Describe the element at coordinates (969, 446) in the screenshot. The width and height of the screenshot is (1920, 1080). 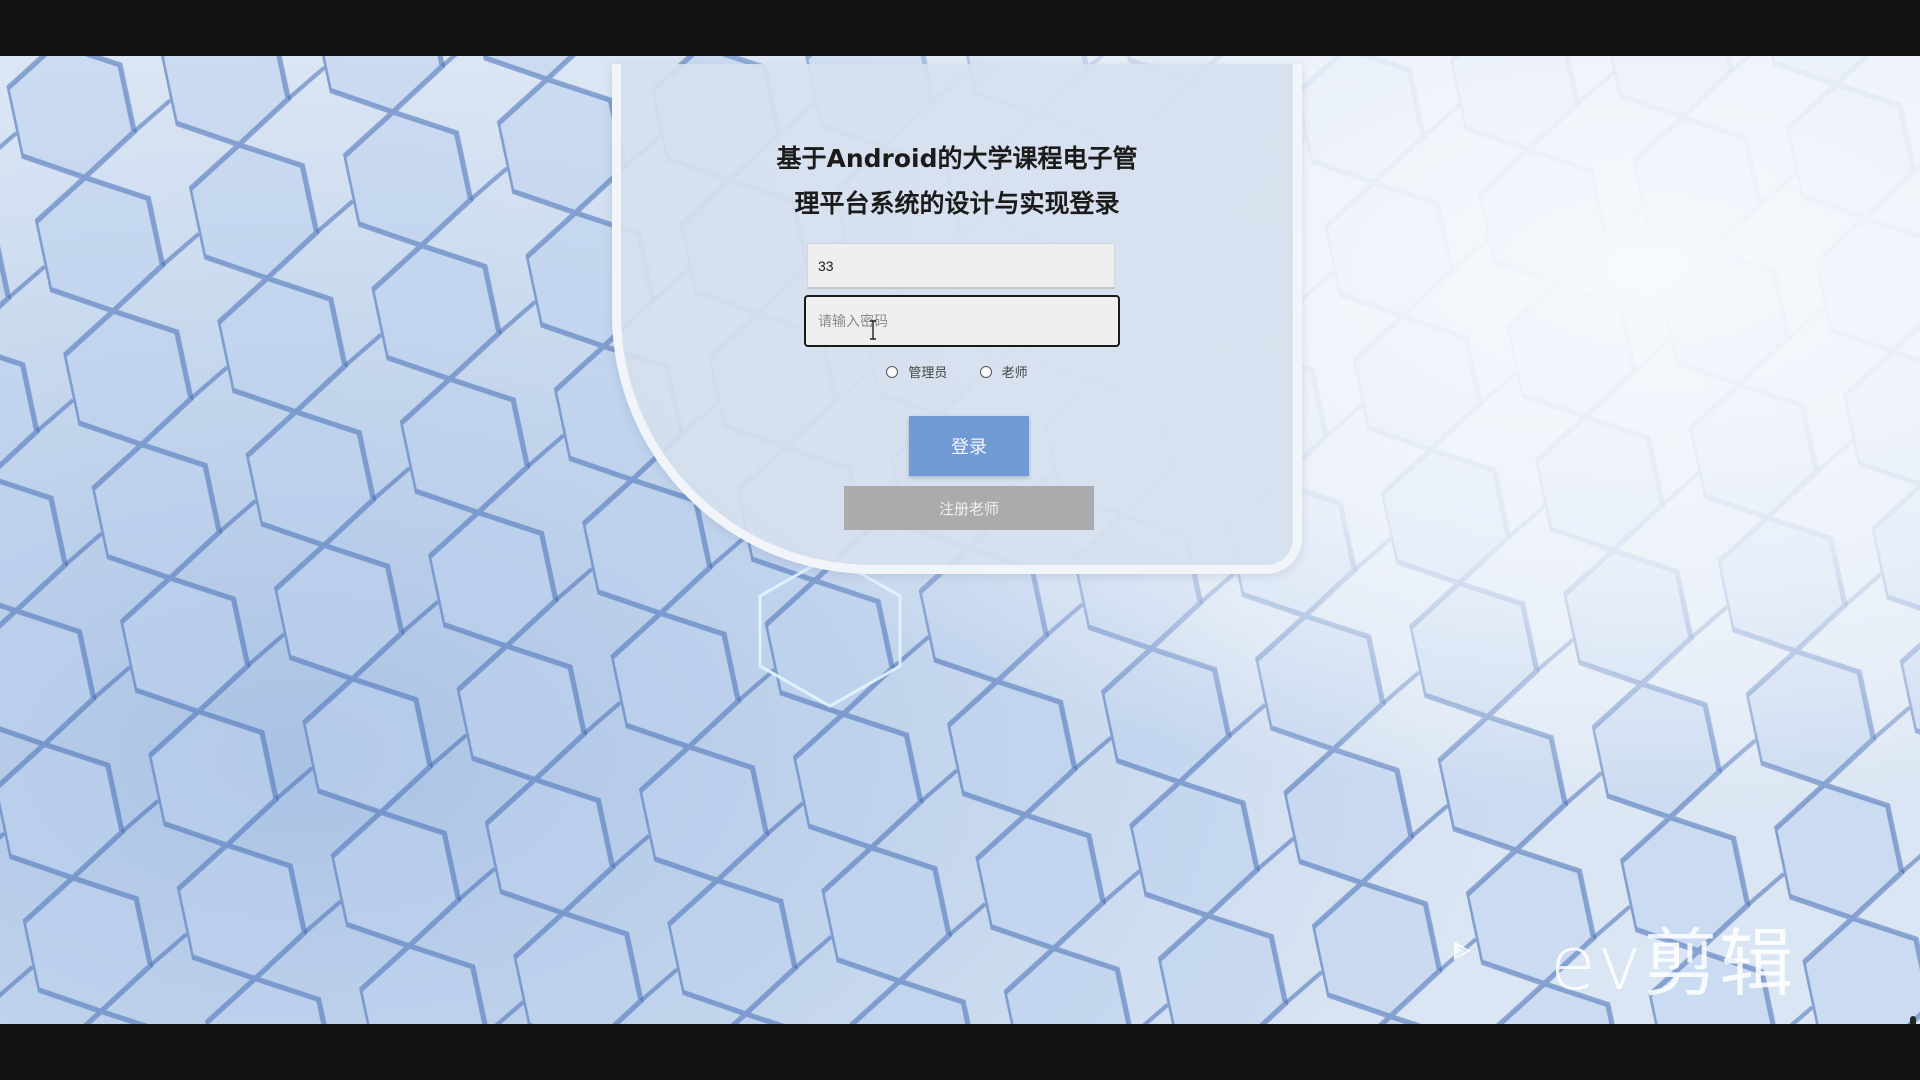
I see `login-button: 登录` at that location.